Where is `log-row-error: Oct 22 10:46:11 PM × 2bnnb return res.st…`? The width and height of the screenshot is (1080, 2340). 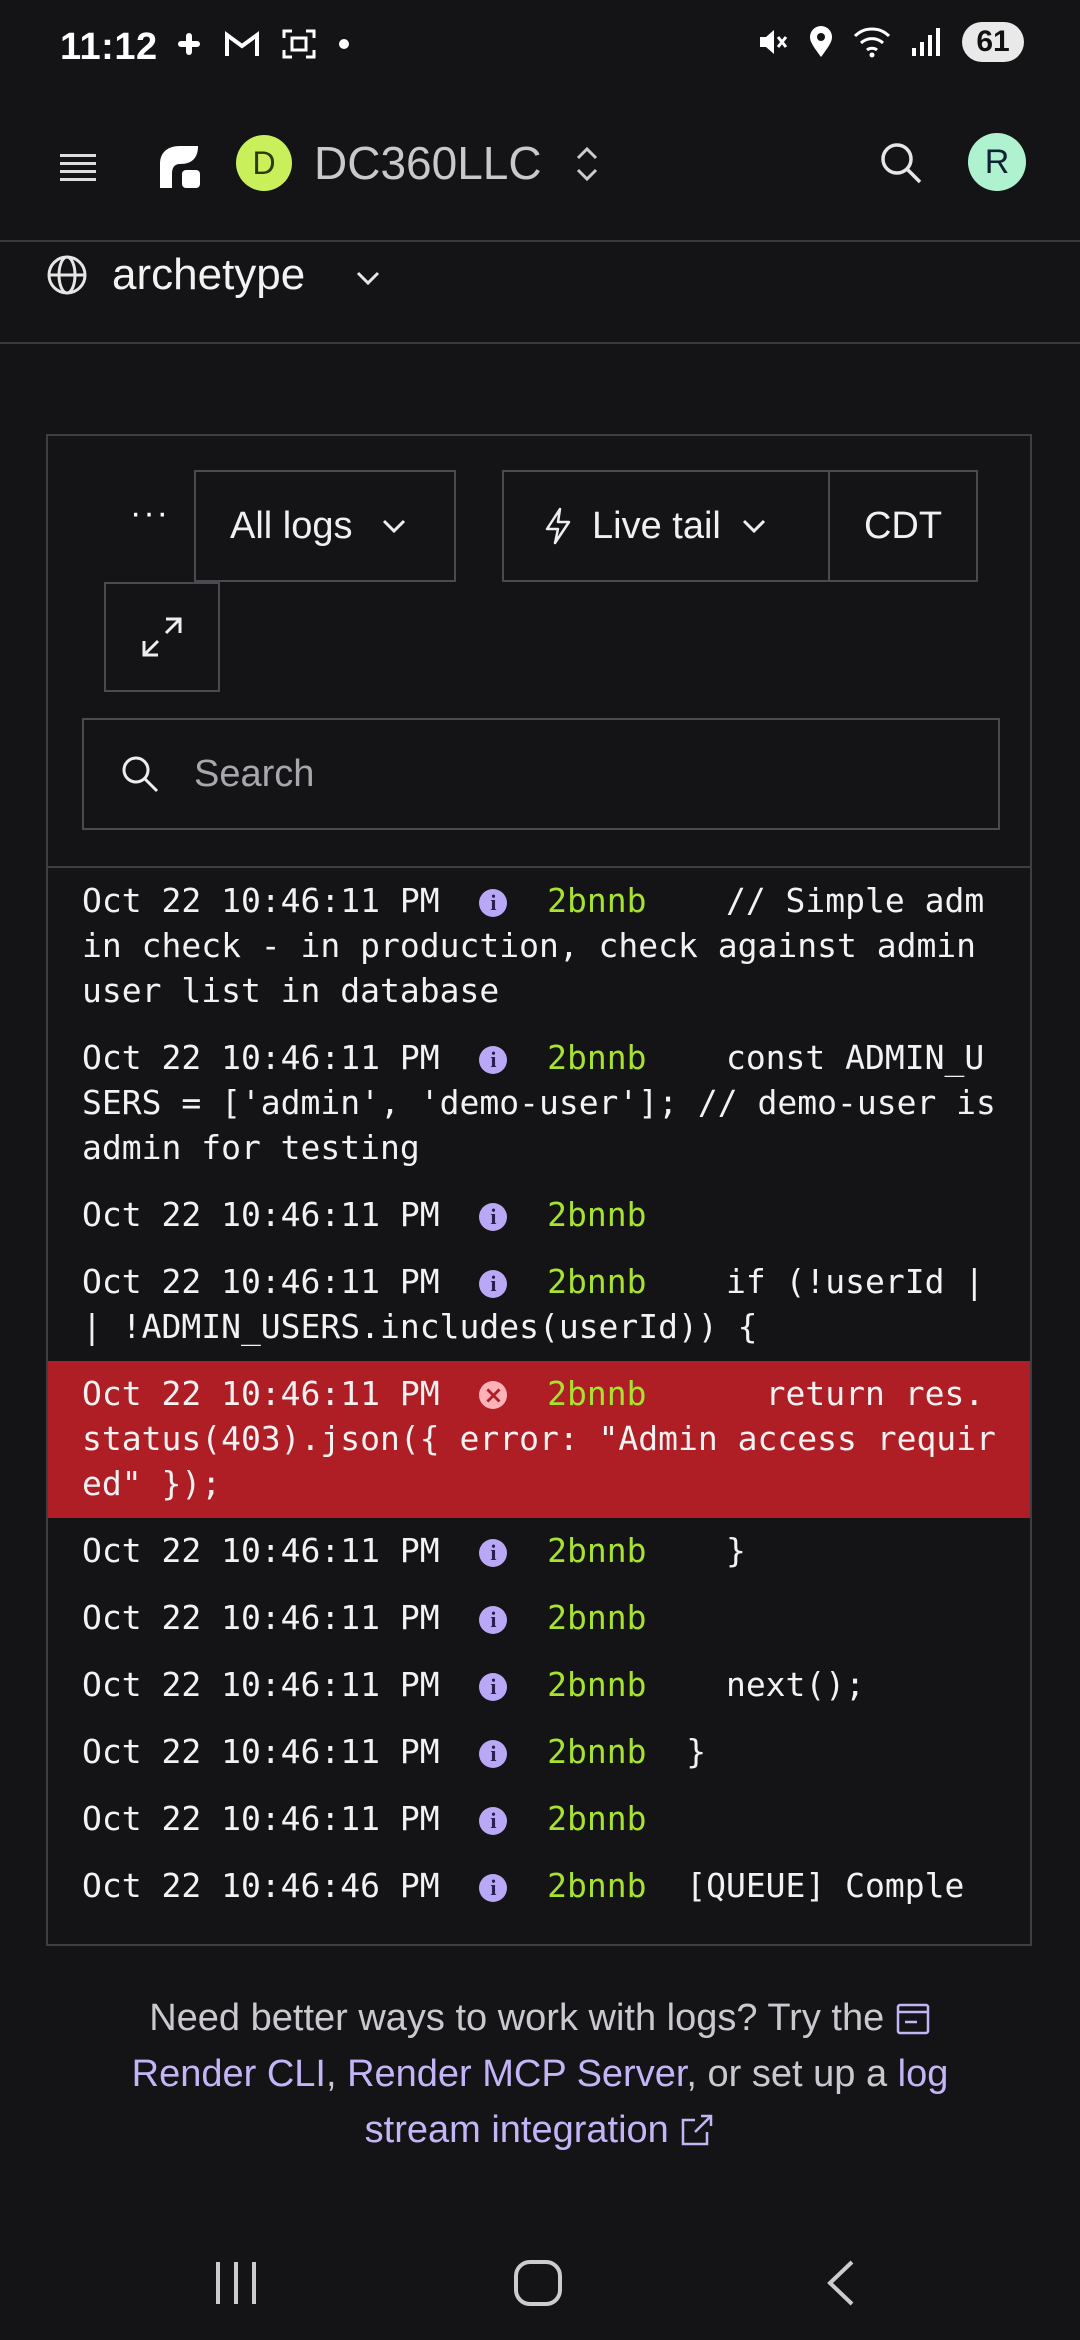 log-row-error: Oct 22 10:46:11 PM × 2bnnb return res.st… is located at coordinates (539, 1439).